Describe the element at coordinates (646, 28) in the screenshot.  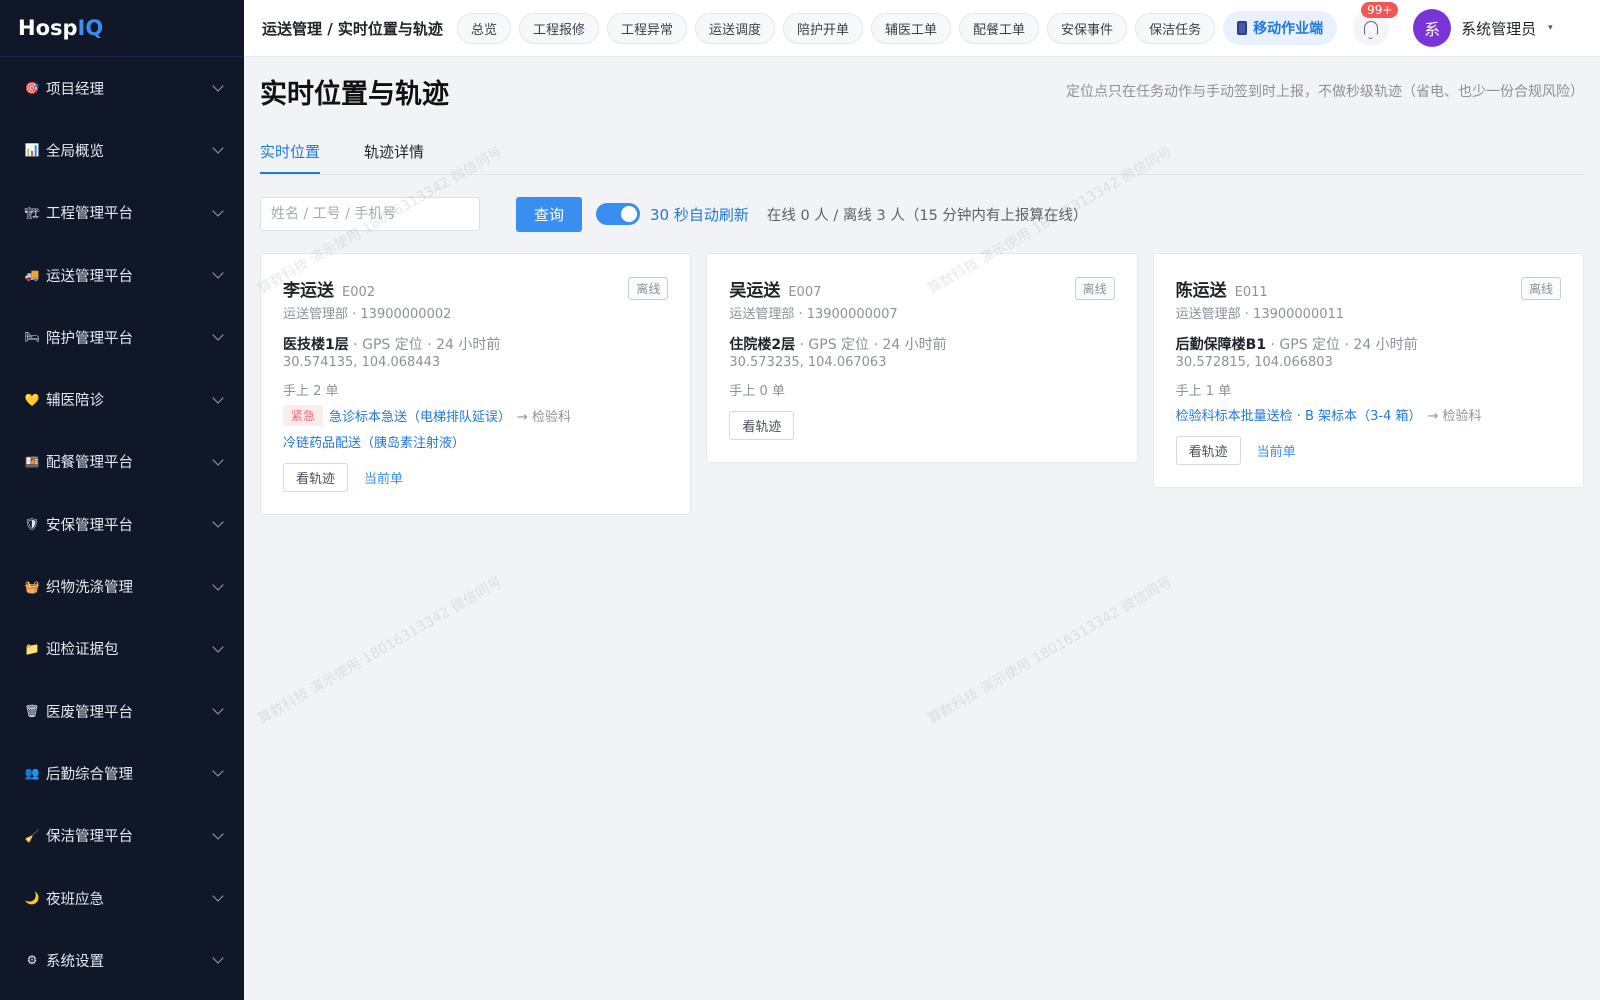
I see `quick-tab: 工程异常` at that location.